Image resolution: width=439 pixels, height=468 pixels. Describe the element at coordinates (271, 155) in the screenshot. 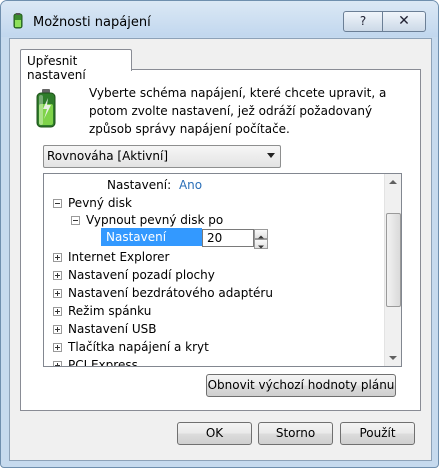

I see `chevron-down-icon` at that location.